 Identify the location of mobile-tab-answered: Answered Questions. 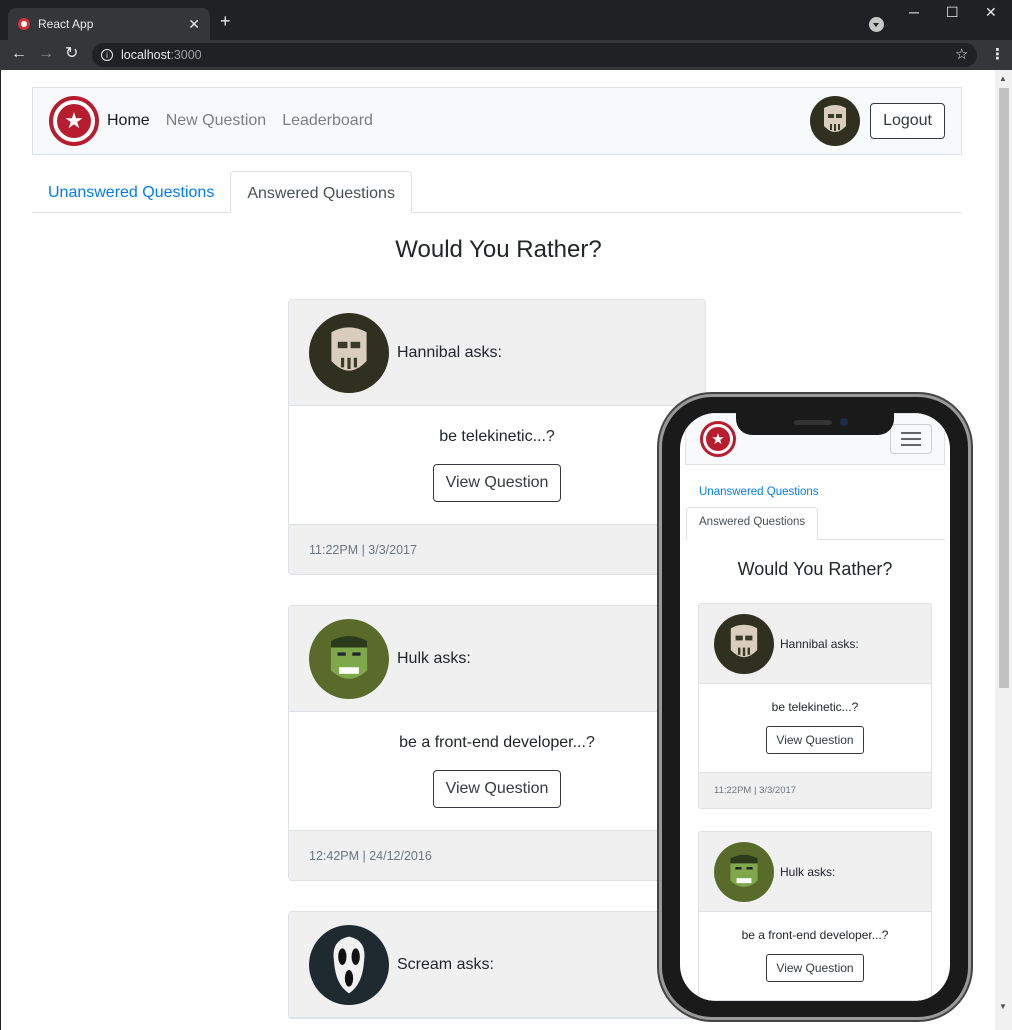
(752, 523).